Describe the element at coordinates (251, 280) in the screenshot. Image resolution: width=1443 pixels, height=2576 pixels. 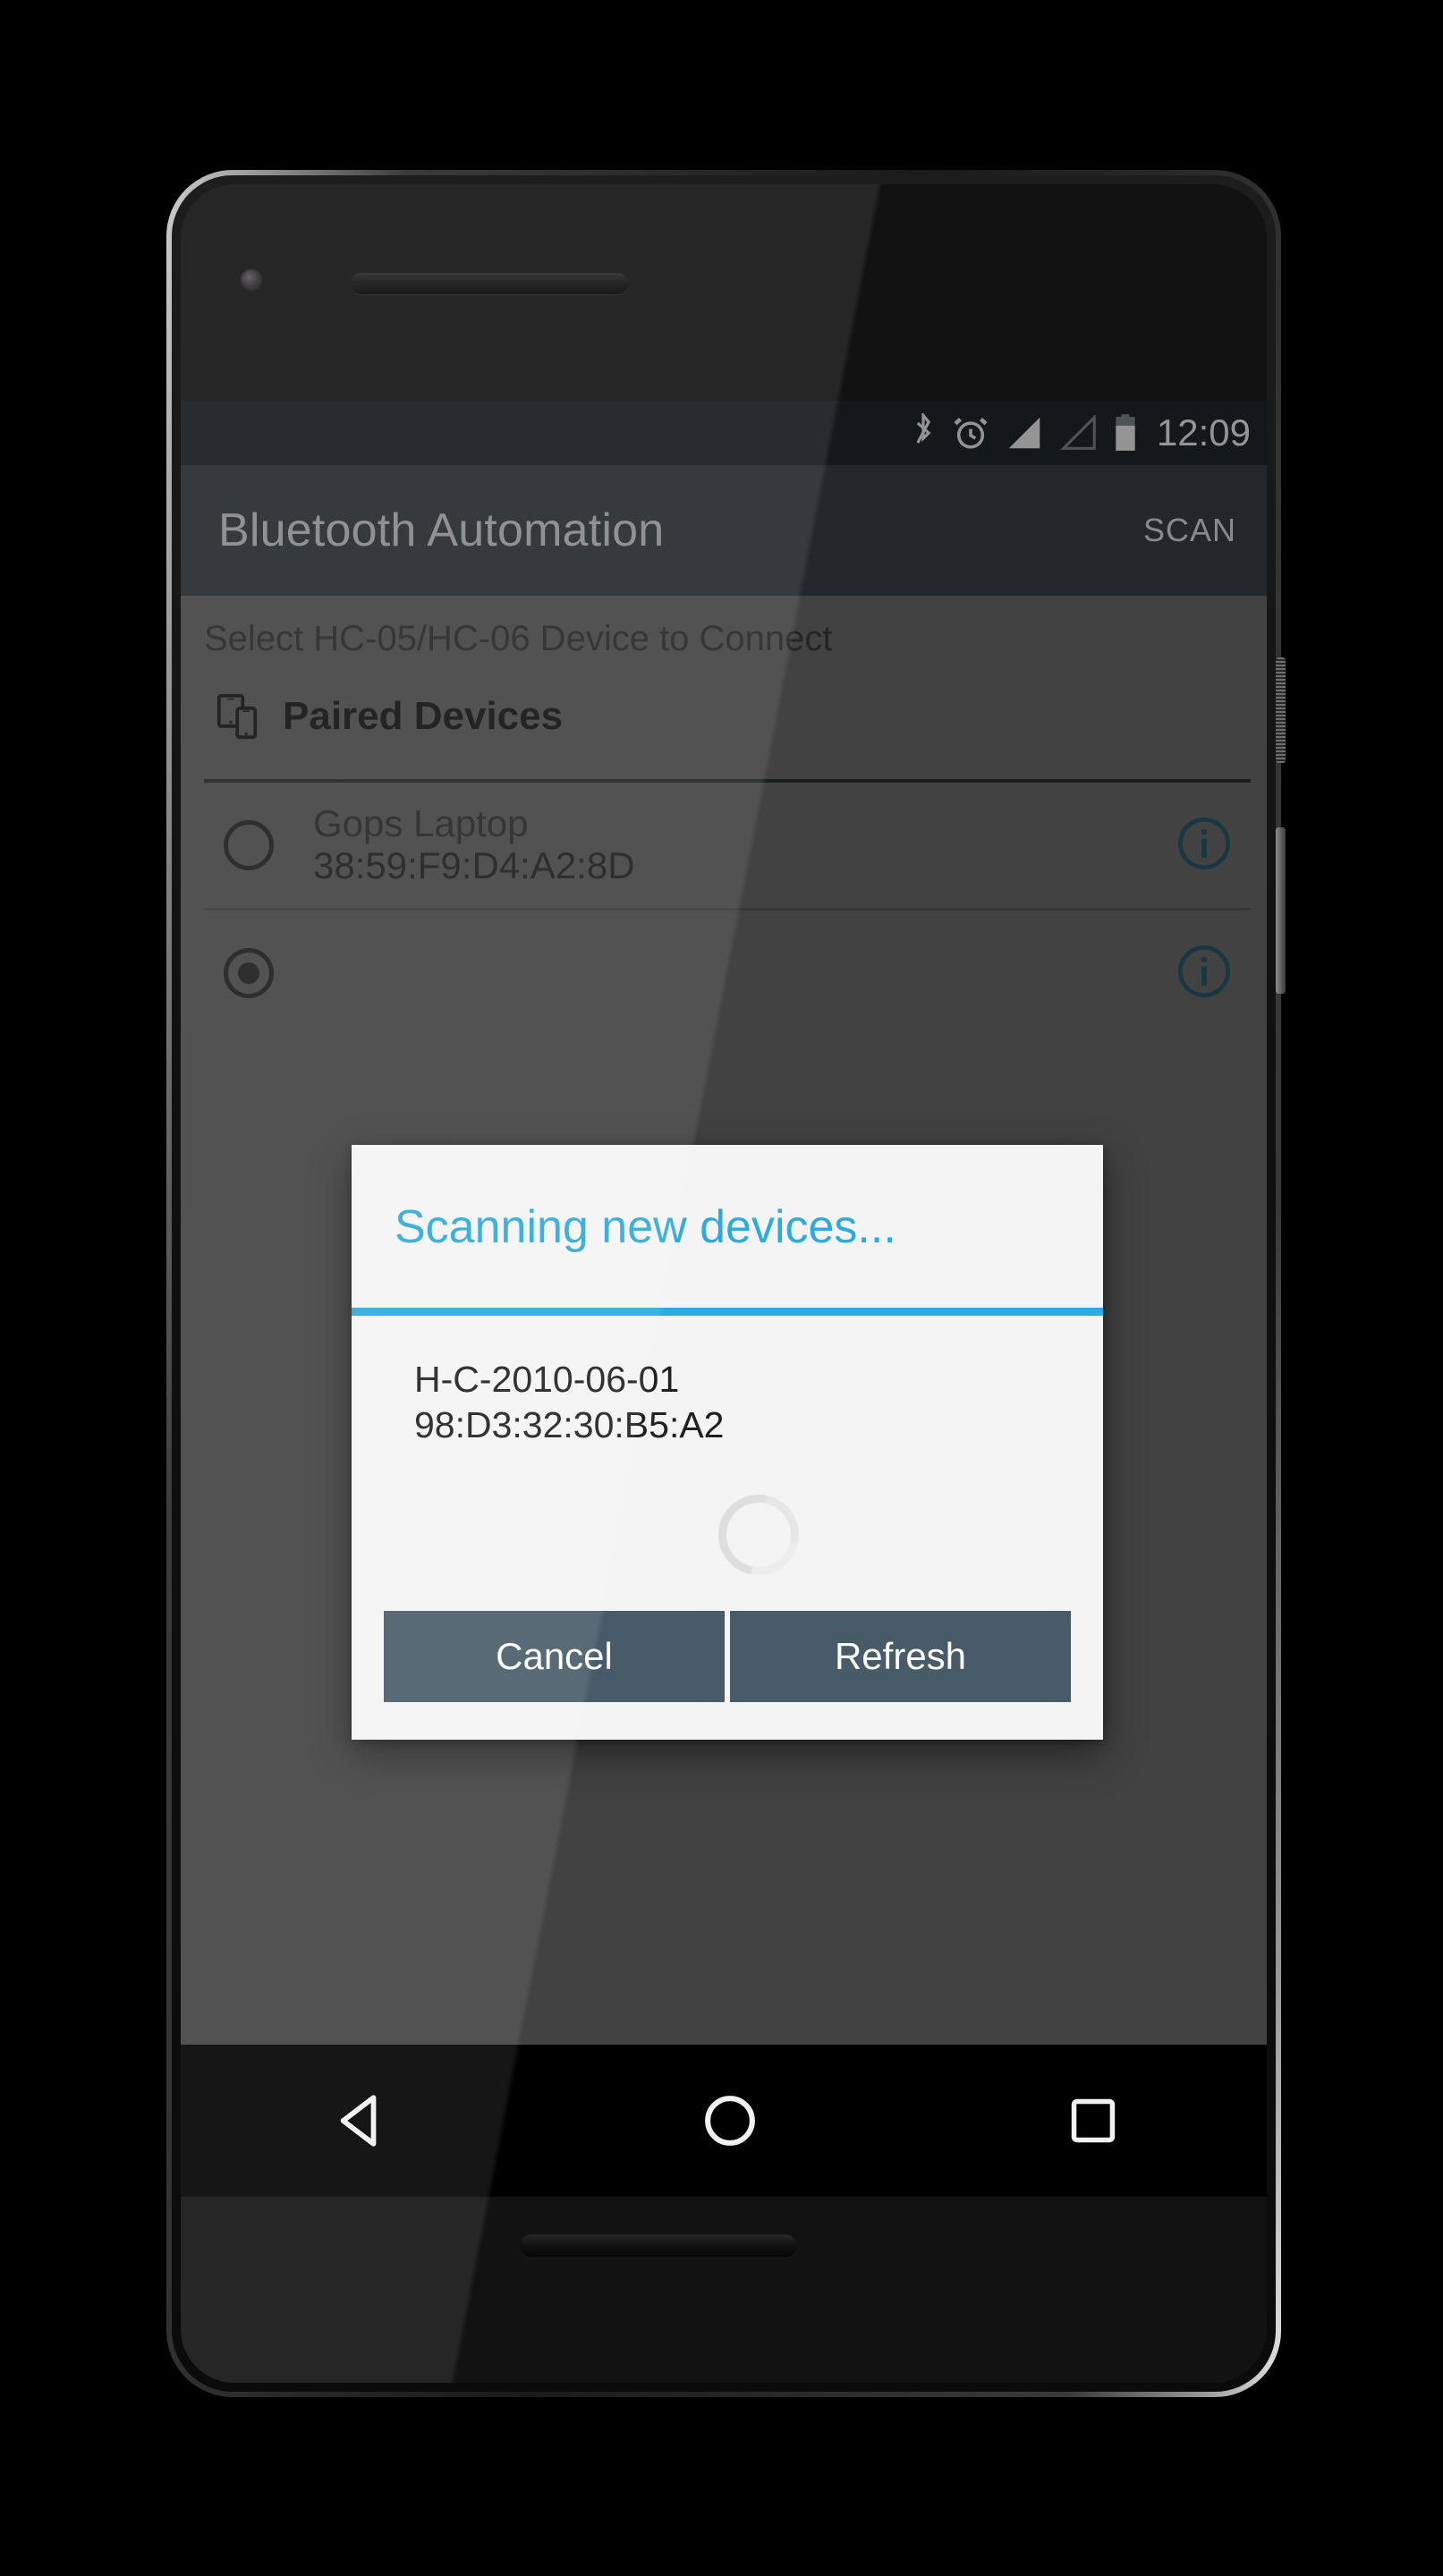
I see `front-camera-icon` at that location.